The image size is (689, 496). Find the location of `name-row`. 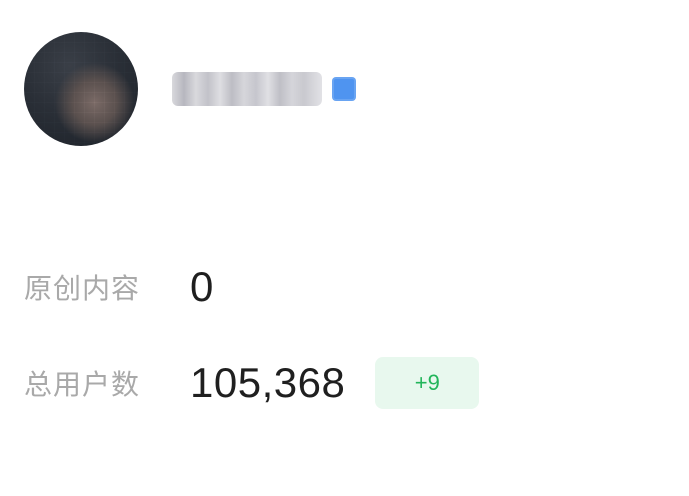

name-row is located at coordinates (264, 89).